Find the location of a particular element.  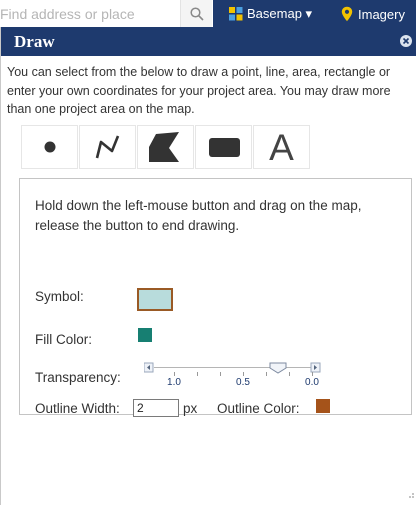

draw-rectangle-button is located at coordinates (223, 147).